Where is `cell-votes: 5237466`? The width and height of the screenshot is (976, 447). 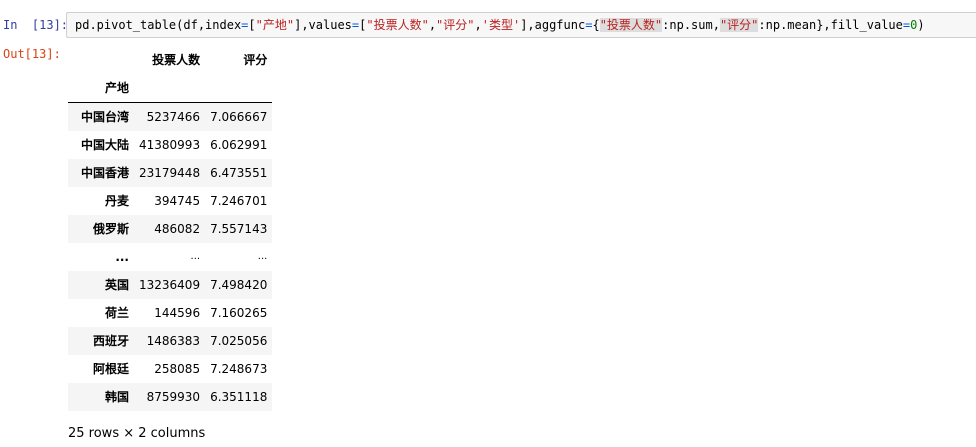
cell-votes: 5237466 is located at coordinates (173, 117).